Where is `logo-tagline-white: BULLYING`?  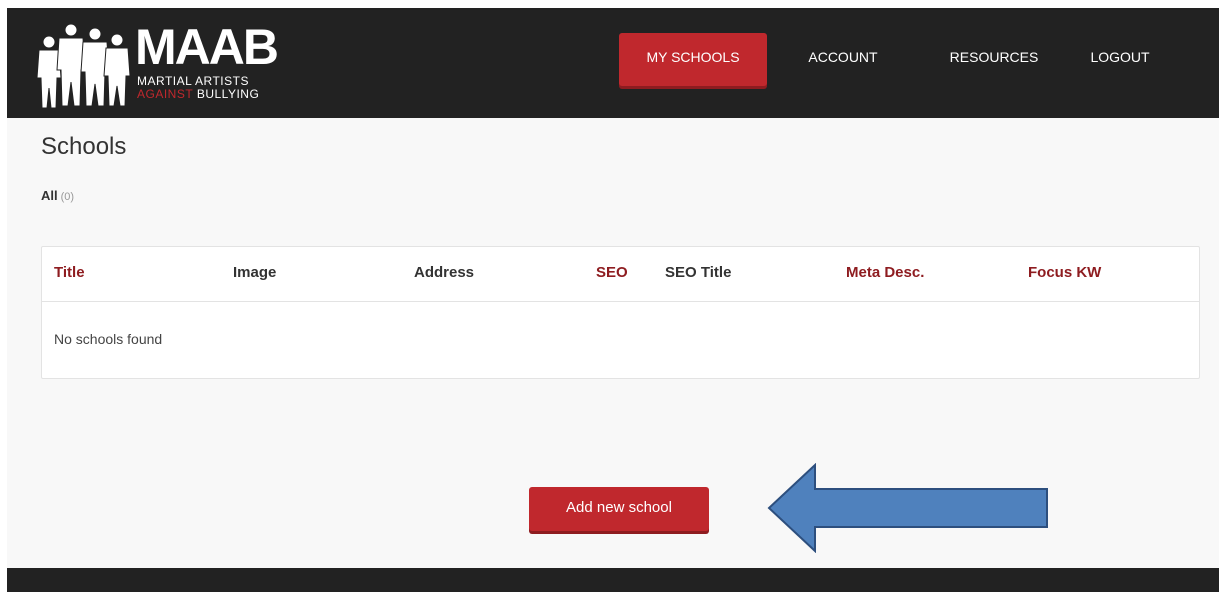
logo-tagline-white: BULLYING is located at coordinates (228, 94).